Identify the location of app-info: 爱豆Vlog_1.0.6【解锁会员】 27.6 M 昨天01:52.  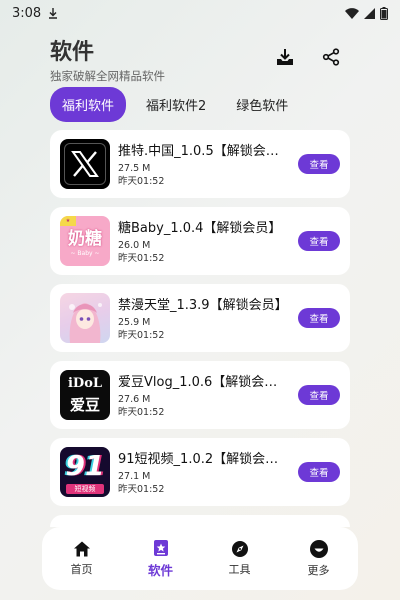
(204, 395).